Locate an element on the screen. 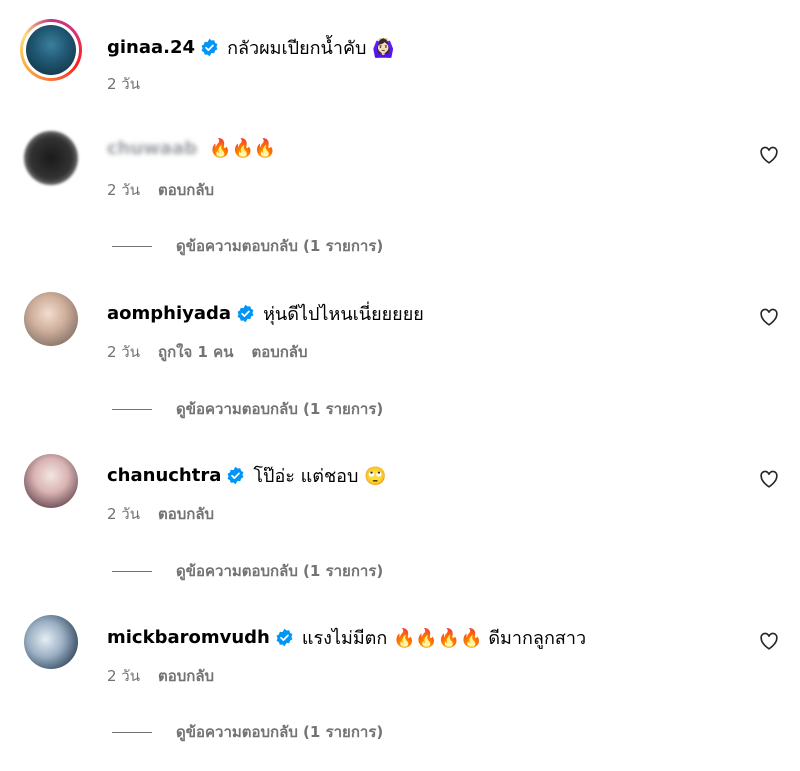 This screenshot has height=771, width=800. comment-text: แรงไม่มีตก 🔥🔥🔥🔥 ดีมากลูกสาว is located at coordinates (444, 638).